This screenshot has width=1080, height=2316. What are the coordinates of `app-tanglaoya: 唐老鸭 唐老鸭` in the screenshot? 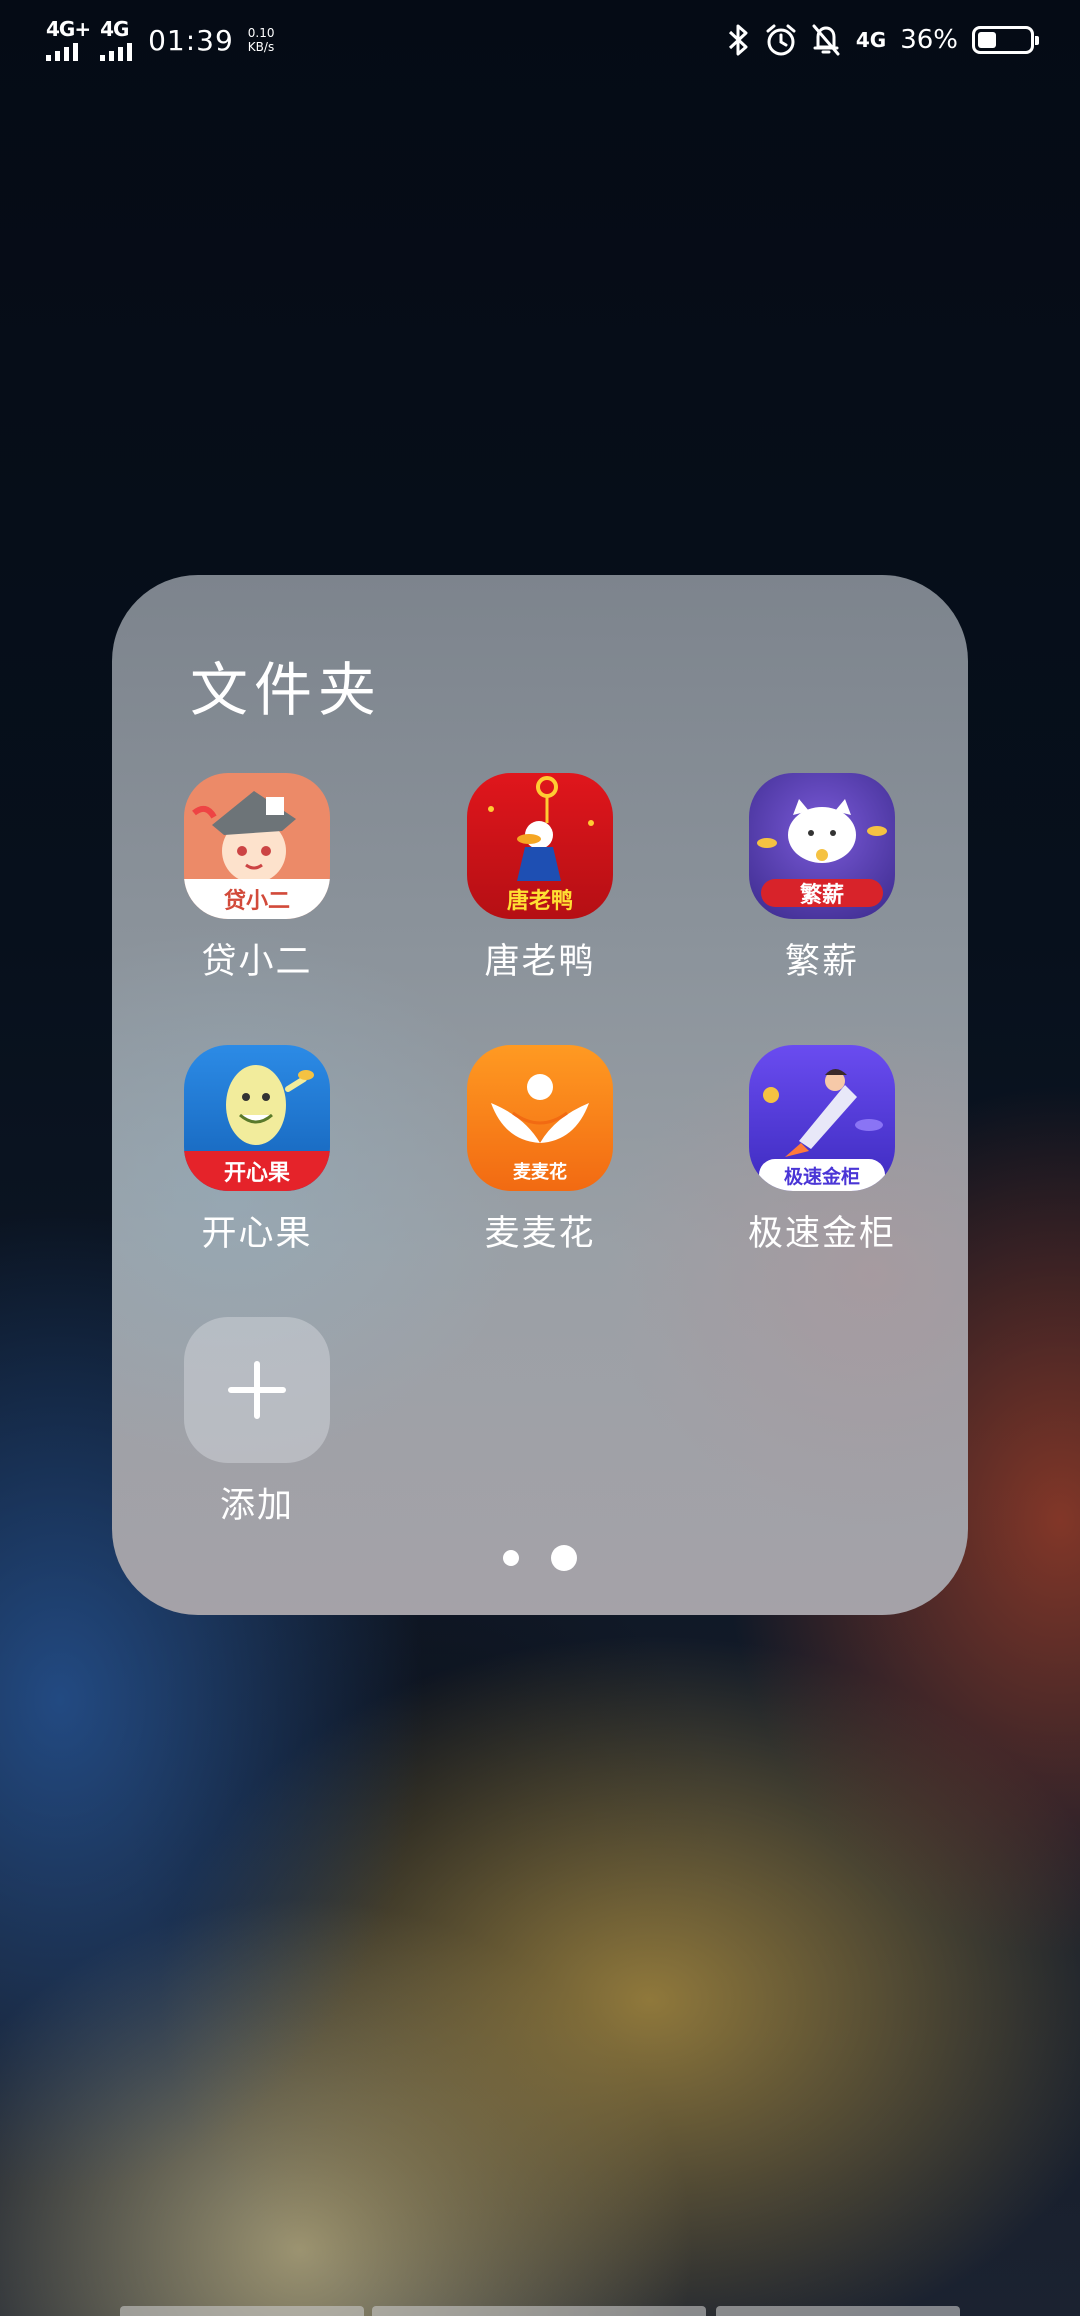 It's located at (540, 878).